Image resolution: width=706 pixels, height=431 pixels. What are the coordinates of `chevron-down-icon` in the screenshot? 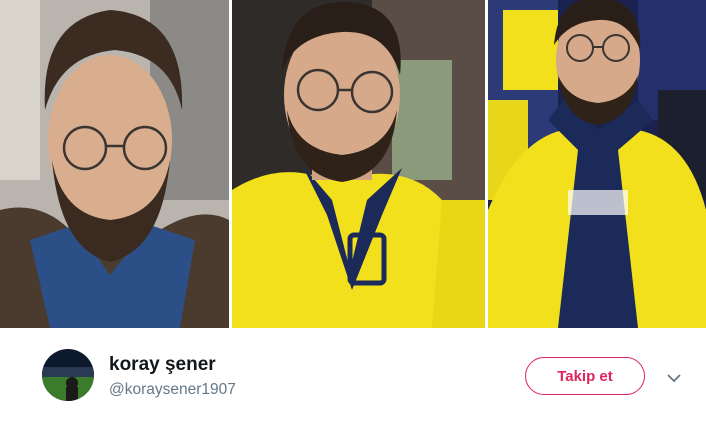 It's located at (674, 376).